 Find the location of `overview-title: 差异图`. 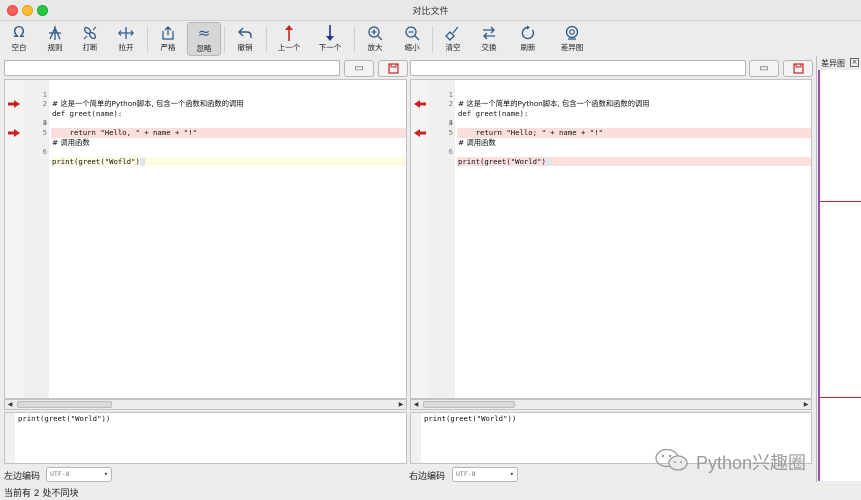

overview-title: 差异图 is located at coordinates (833, 63).